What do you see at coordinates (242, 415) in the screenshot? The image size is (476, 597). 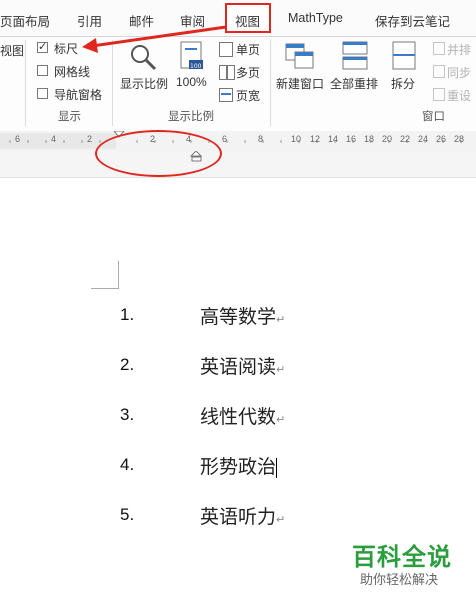 I see `list-item-text: 线性代数↵` at bounding box center [242, 415].